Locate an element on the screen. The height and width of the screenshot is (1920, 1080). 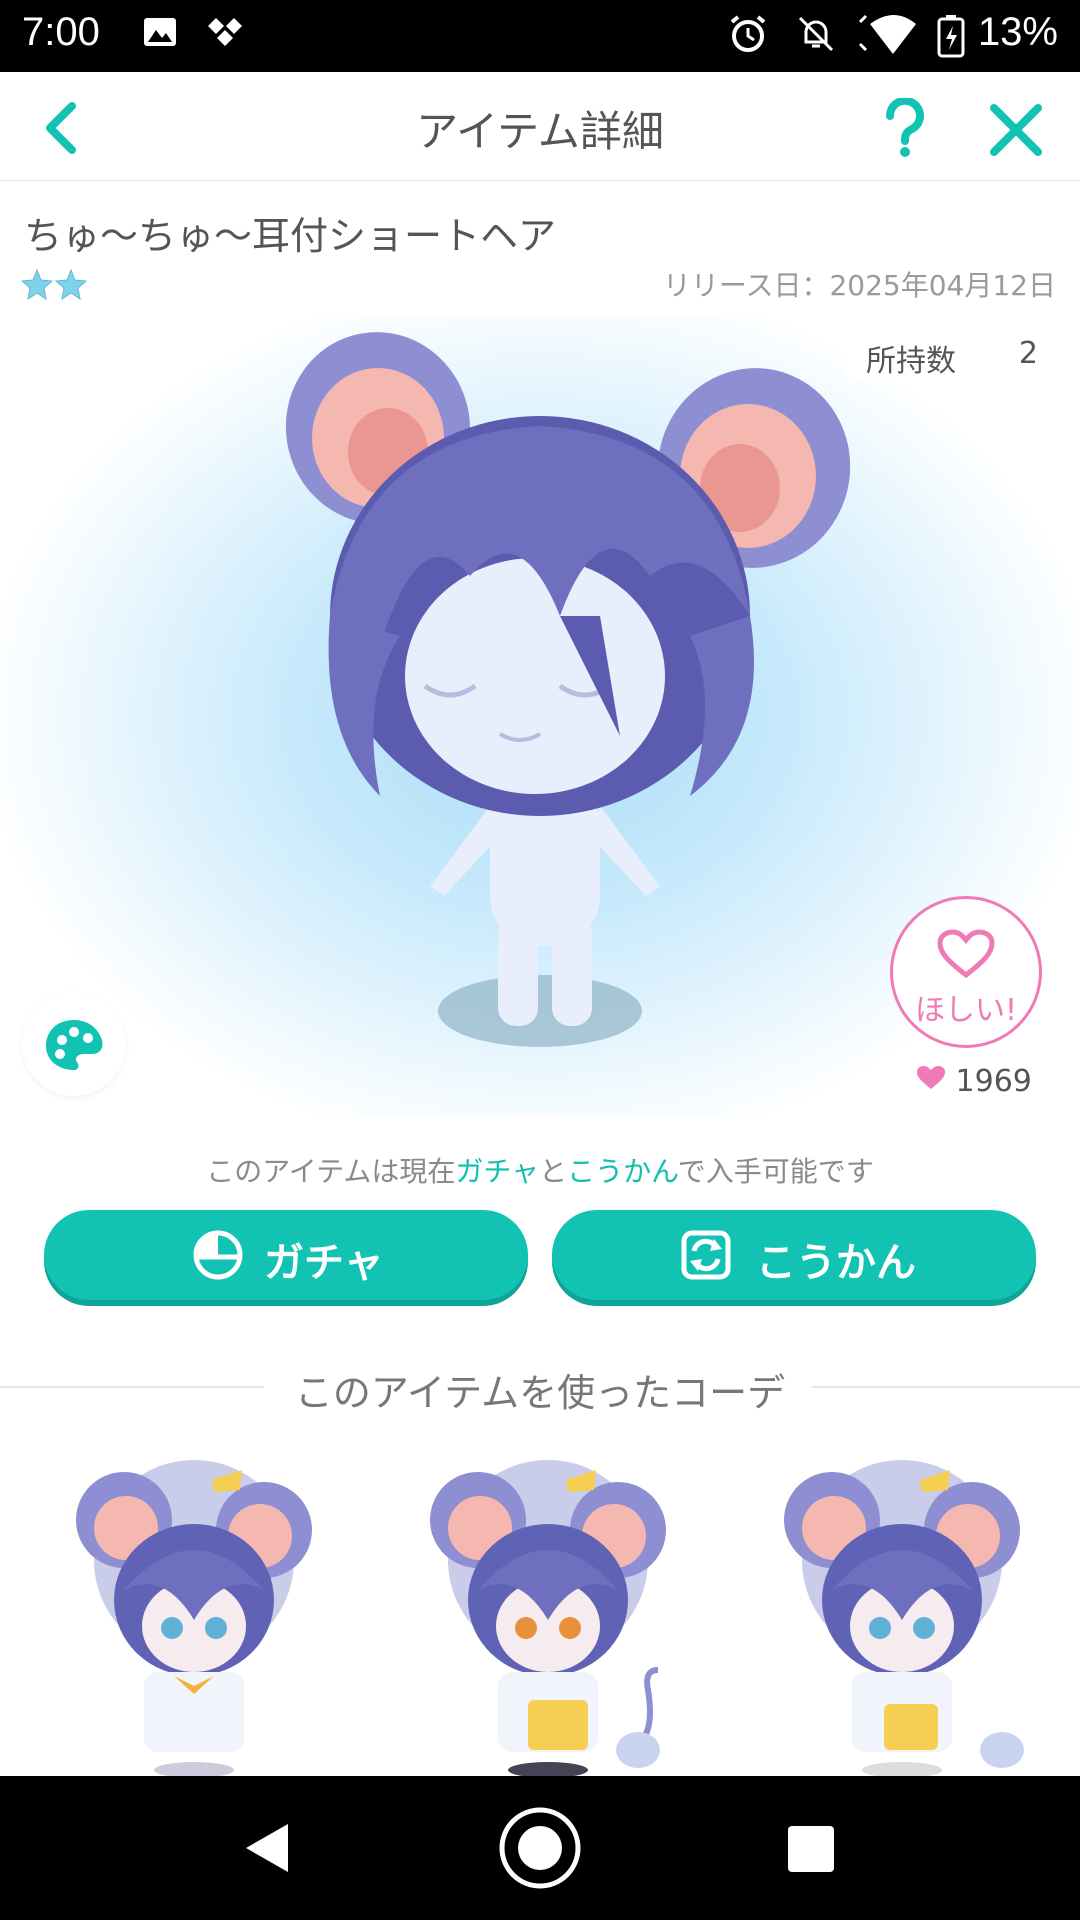
notifications-off-icon is located at coordinates (816, 36).